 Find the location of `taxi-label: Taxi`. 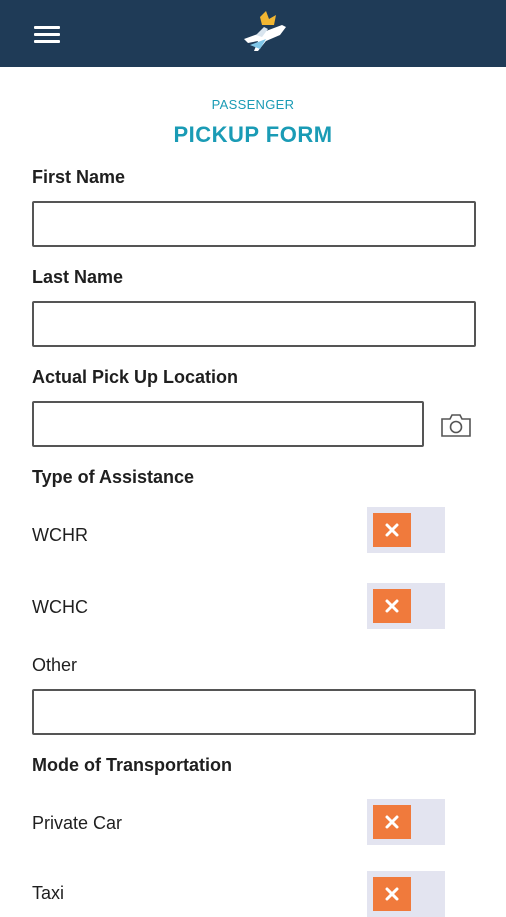

taxi-label: Taxi is located at coordinates (48, 893).